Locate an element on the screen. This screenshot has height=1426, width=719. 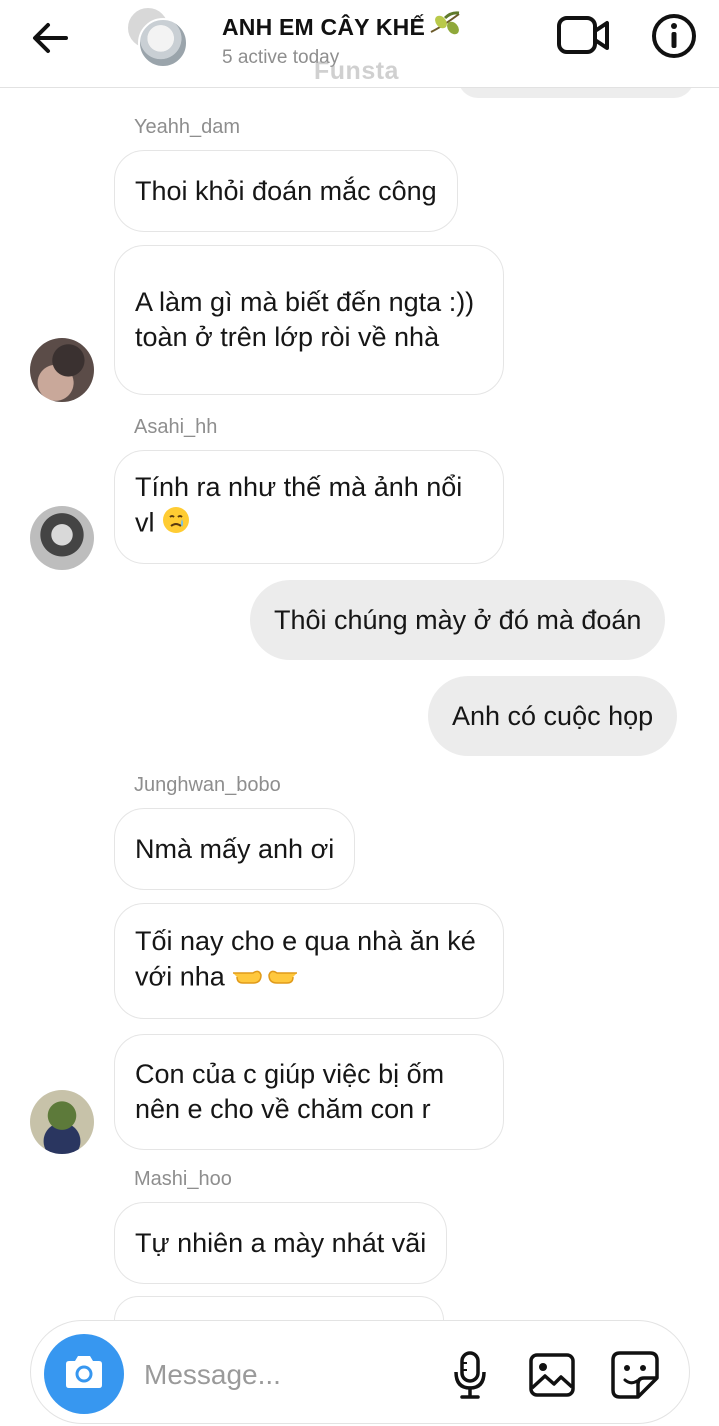
group-avatar is located at coordinates (158, 38).